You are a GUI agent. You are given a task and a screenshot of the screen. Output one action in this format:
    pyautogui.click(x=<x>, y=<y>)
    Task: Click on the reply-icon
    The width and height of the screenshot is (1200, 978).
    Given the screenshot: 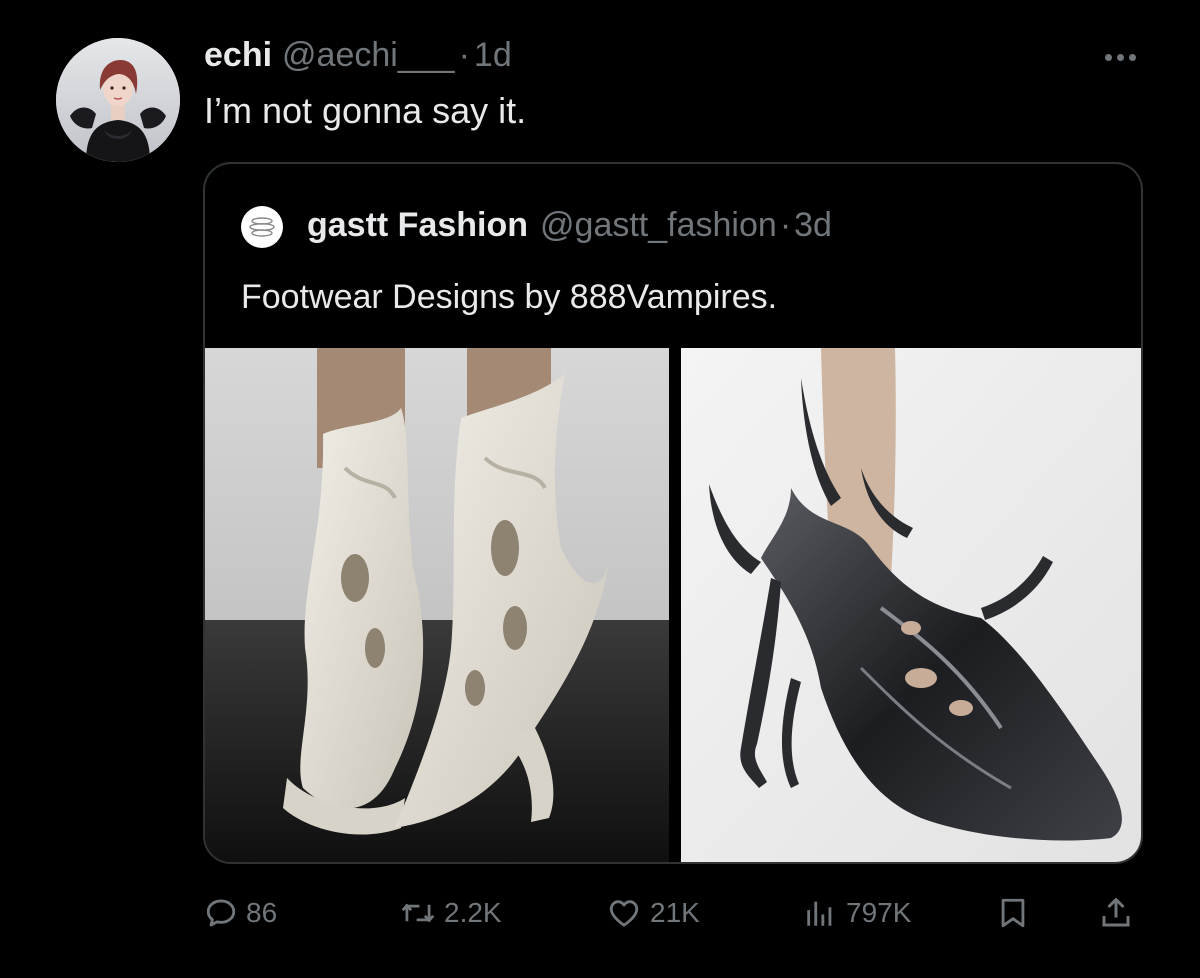 What is the action you would take?
    pyautogui.click(x=221, y=913)
    